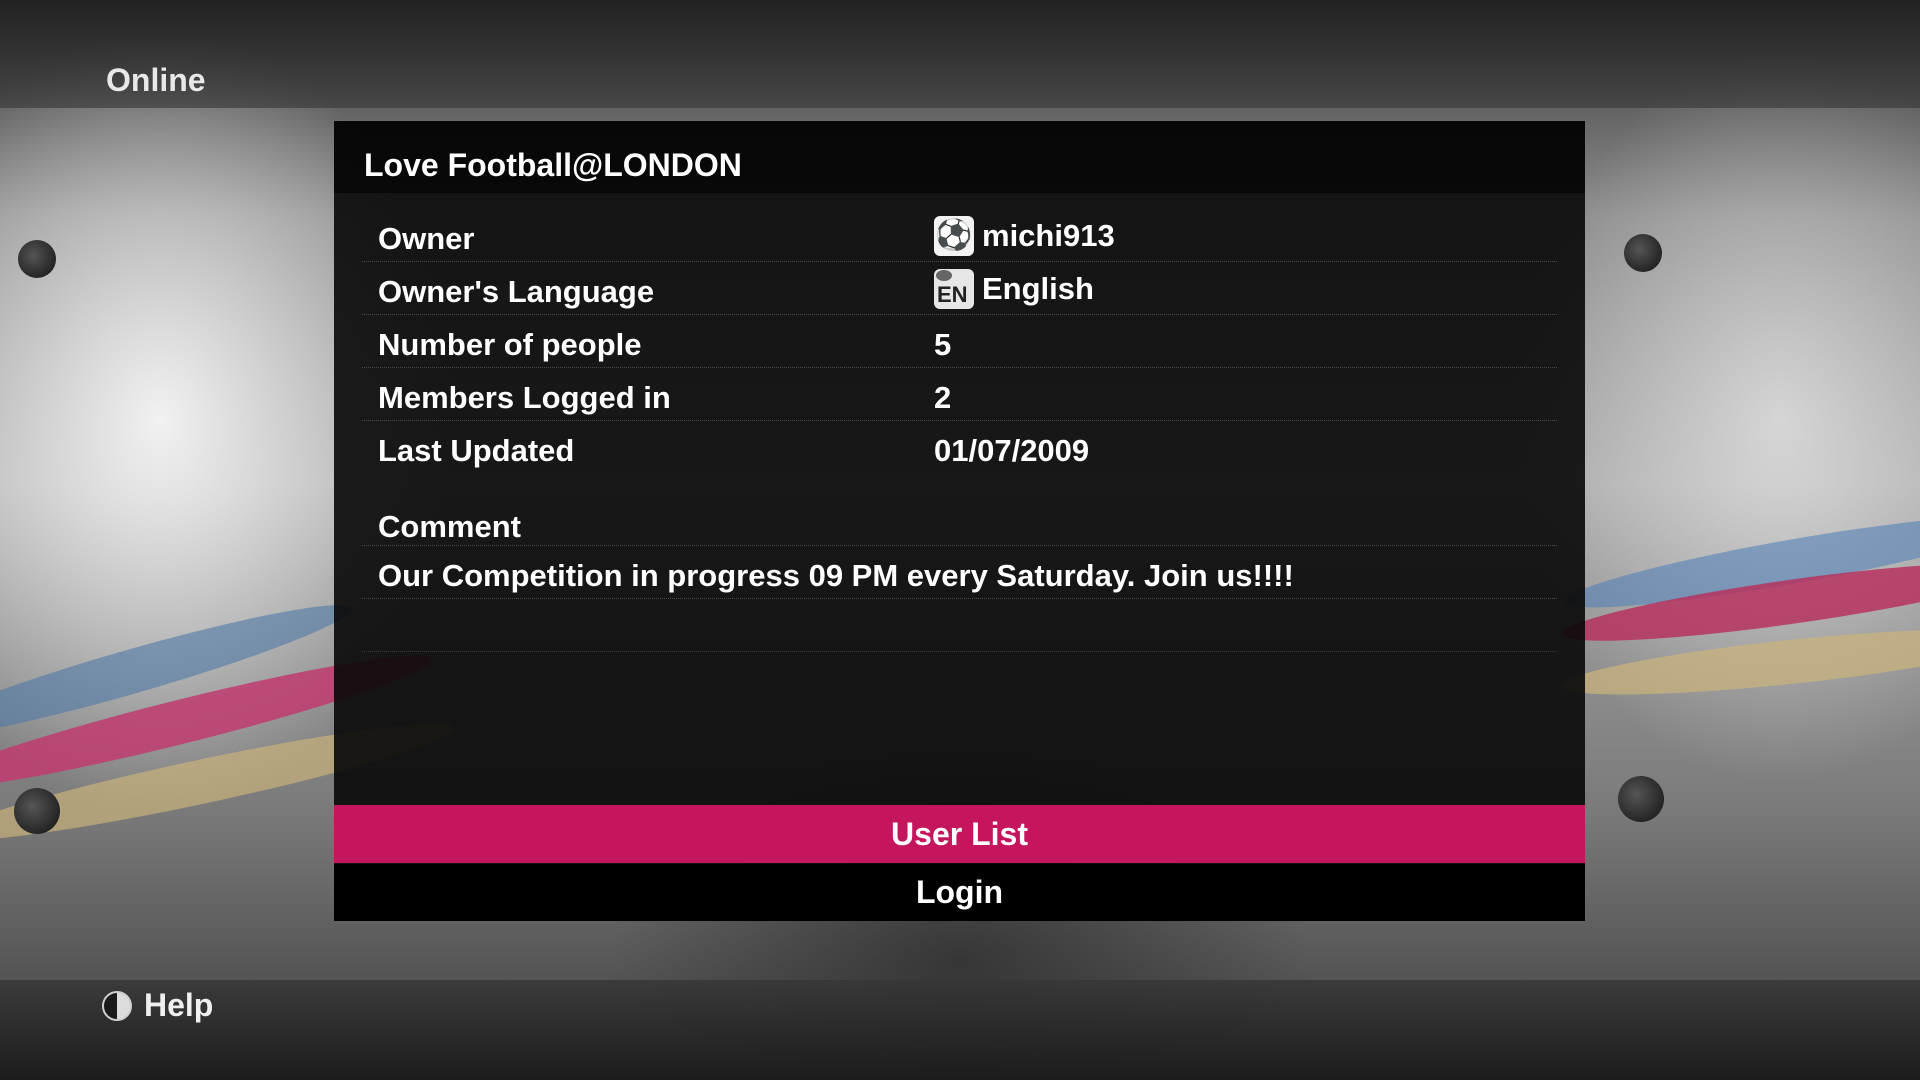  What do you see at coordinates (943, 344) in the screenshot?
I see `people-value: 5` at bounding box center [943, 344].